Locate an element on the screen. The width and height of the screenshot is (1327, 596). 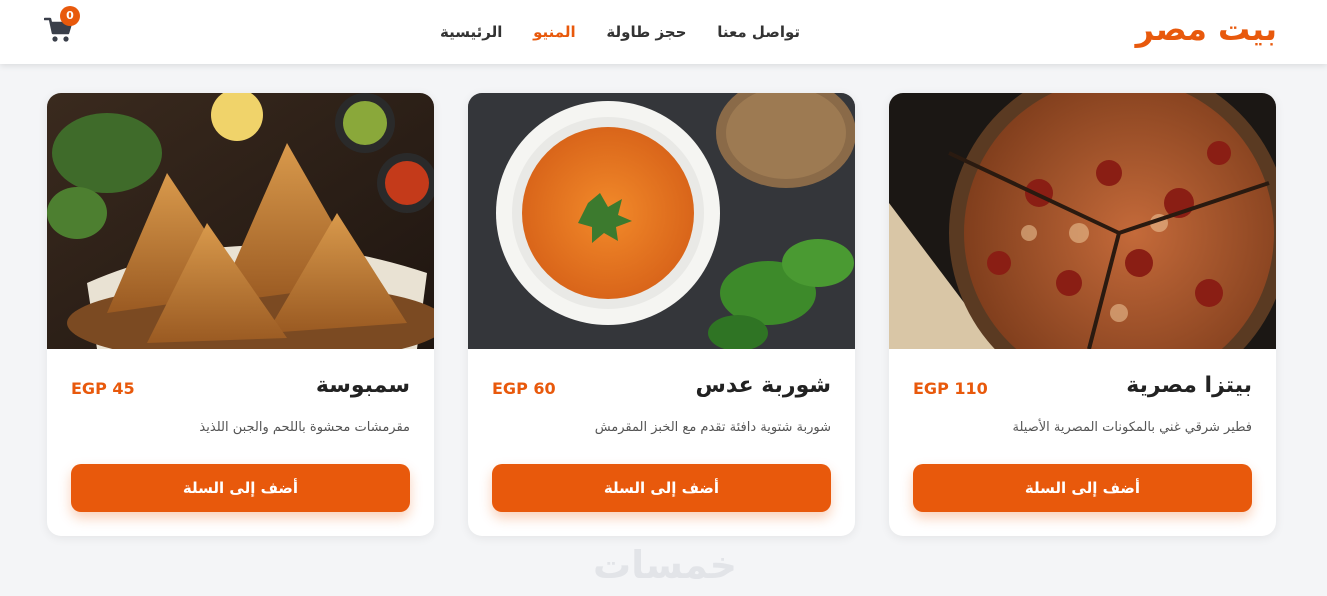
nav-link-menu: المنيو is located at coordinates (554, 32).